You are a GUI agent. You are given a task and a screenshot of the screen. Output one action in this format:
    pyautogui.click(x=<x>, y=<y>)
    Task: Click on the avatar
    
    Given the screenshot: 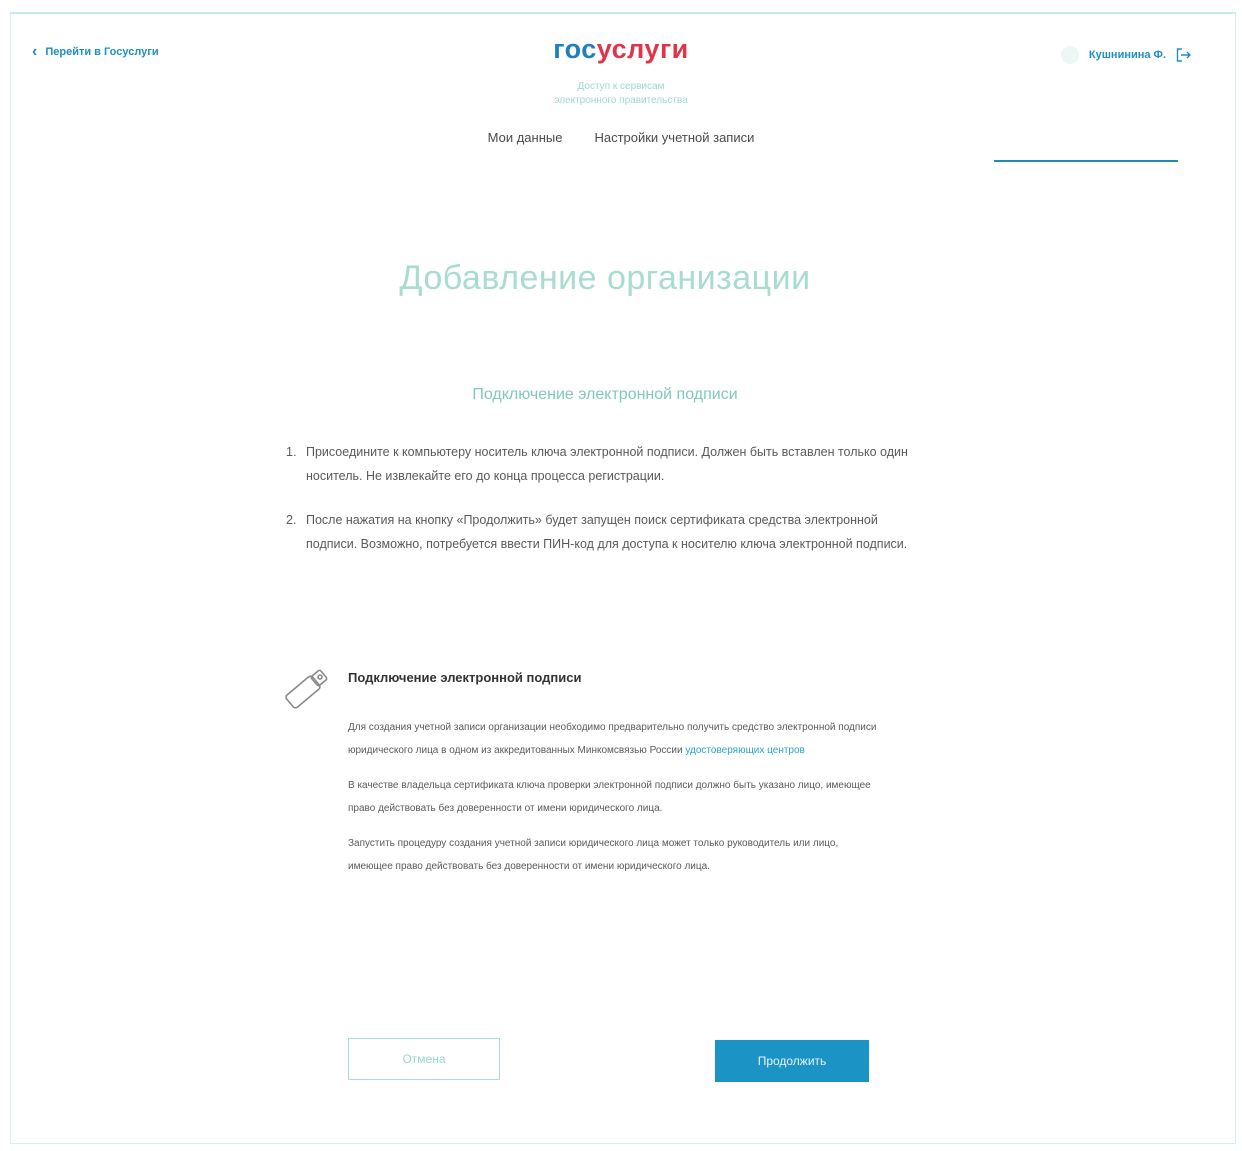 What is the action you would take?
    pyautogui.click(x=1069, y=55)
    